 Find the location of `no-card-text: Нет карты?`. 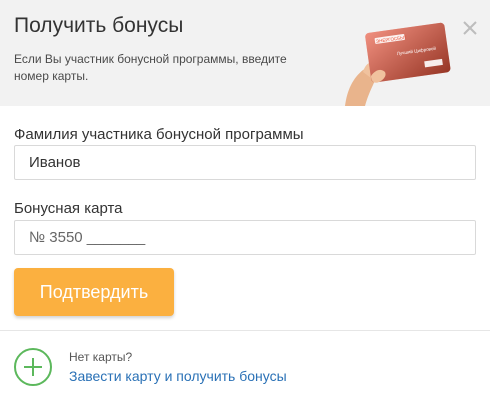

no-card-text: Нет карты? is located at coordinates (101, 357).